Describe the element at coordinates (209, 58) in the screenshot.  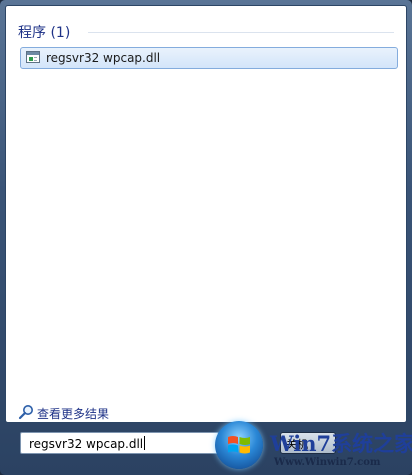
I see `result-item-program: regsvr32 wpcap.dll` at that location.